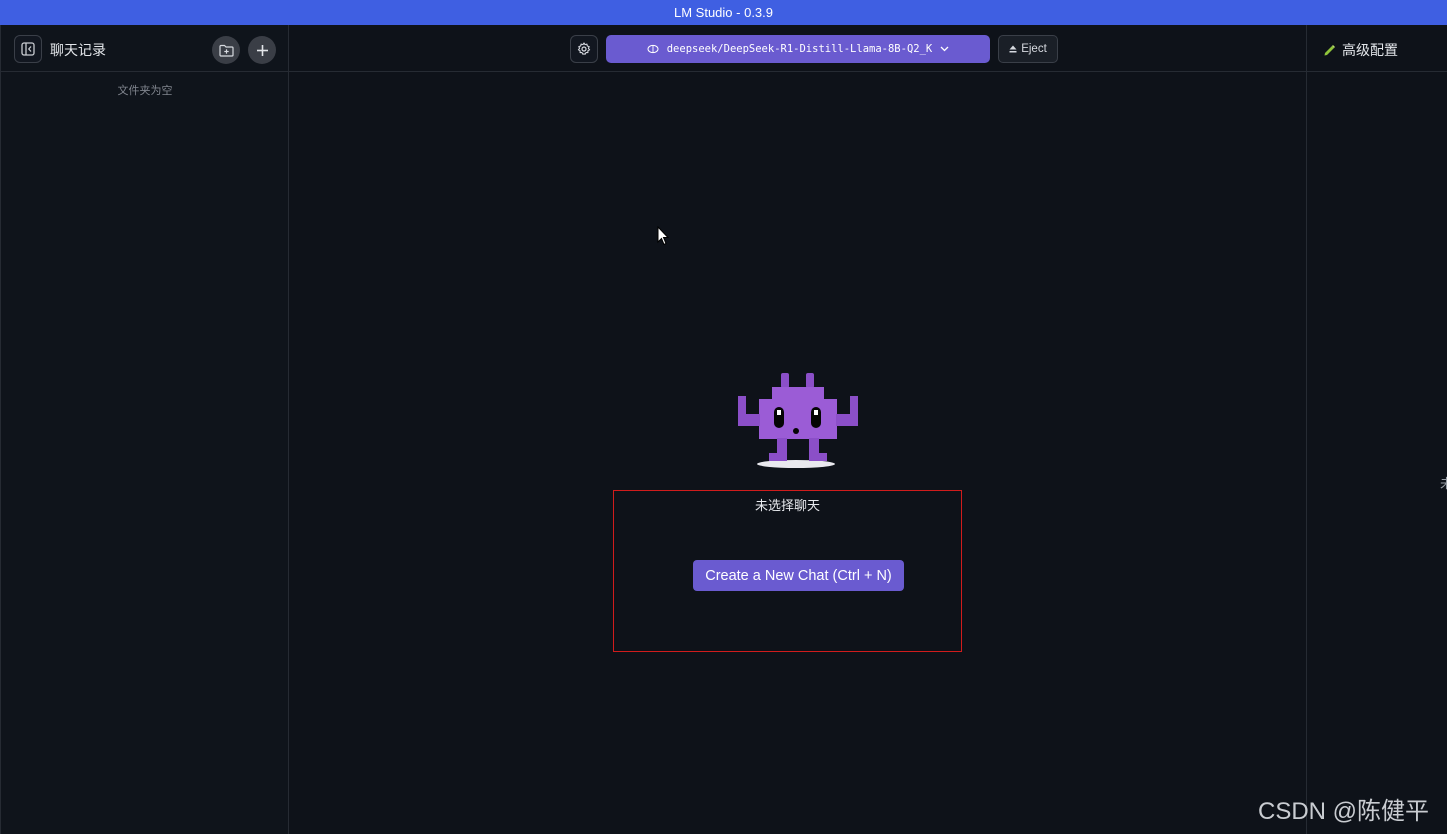  I want to click on eject-button: Eject, so click(1028, 49).